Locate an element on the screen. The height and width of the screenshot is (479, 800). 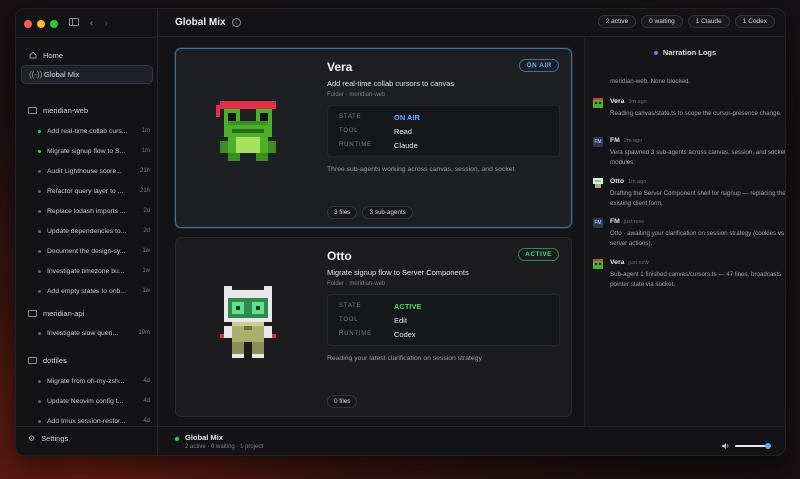
project-group-meridian-api: meridian-api is located at coordinates (56, 313).